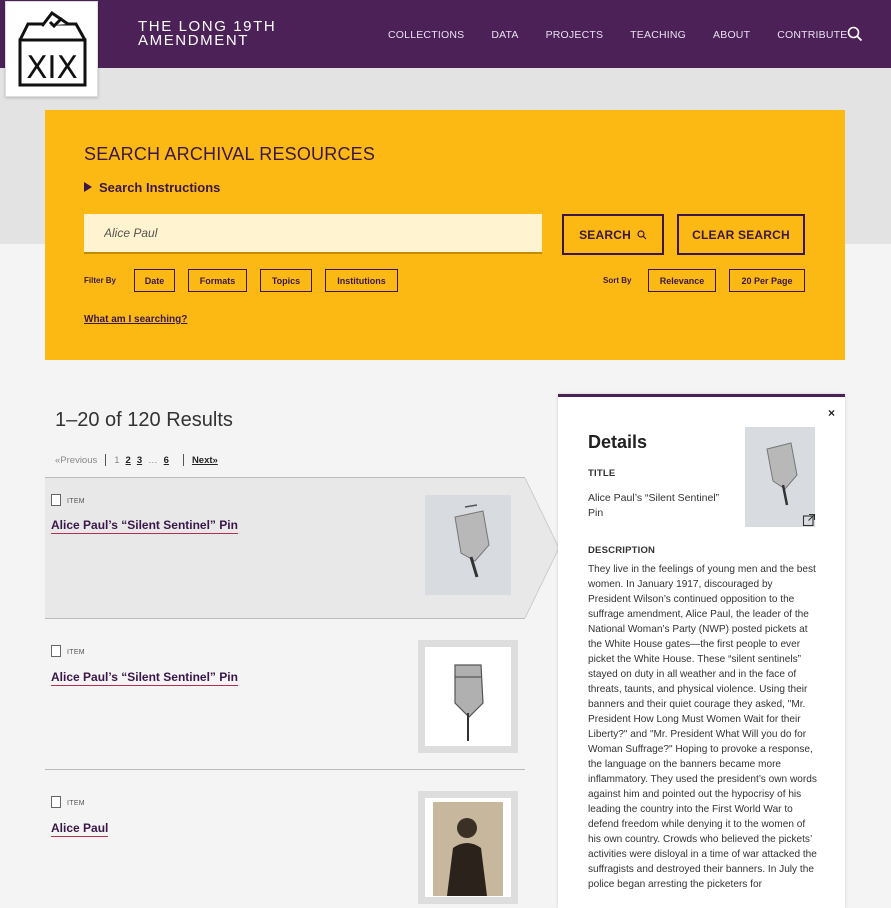  I want to click on svg-text: XIX, so click(52, 68).